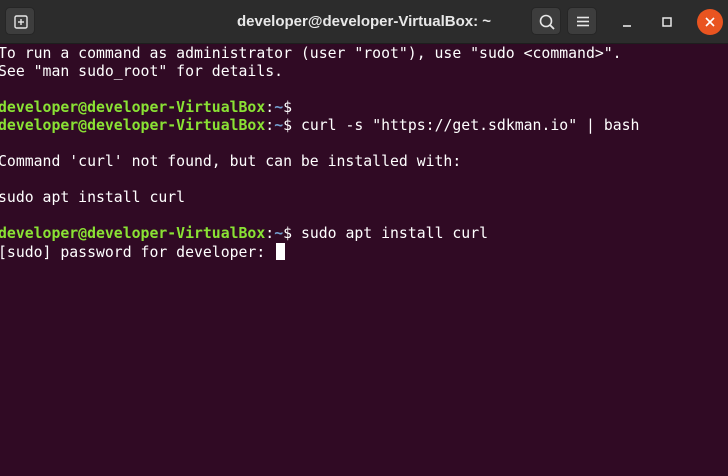 This screenshot has width=728, height=476. I want to click on output-line: sudo apt install curl, so click(93, 197).